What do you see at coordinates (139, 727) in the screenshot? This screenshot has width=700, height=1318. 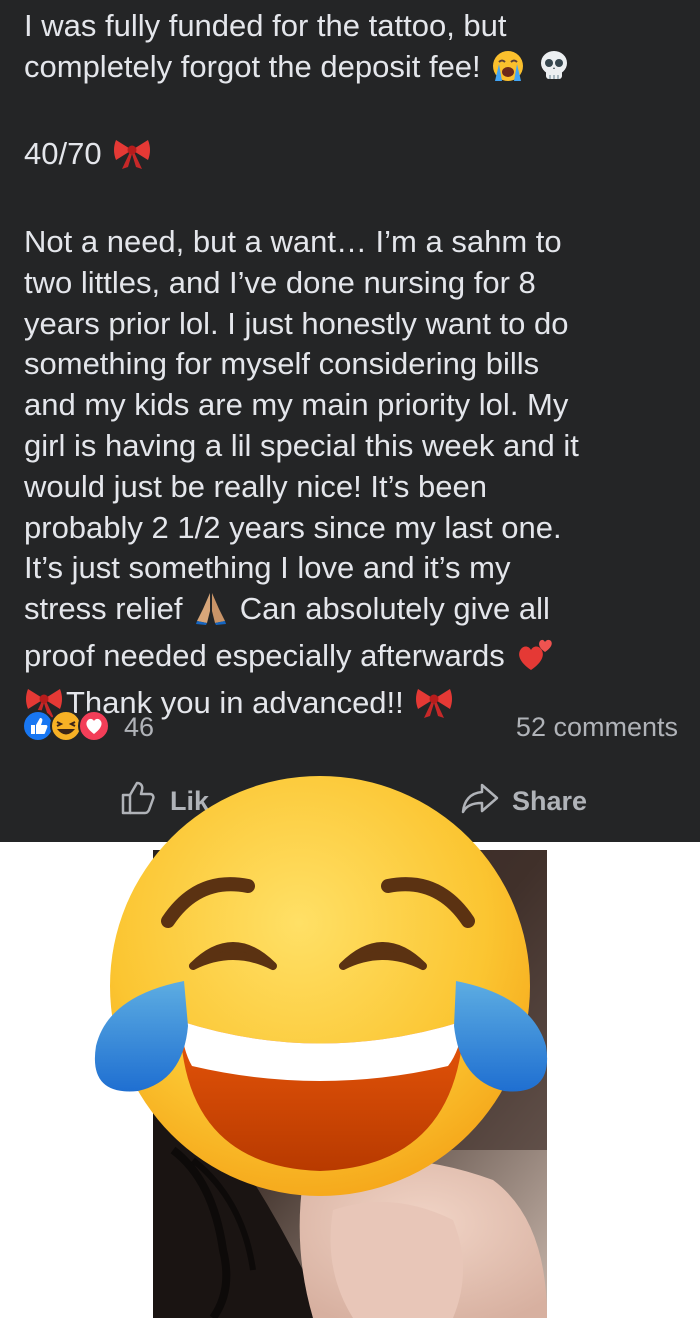 I see `reaction-count: 46` at bounding box center [139, 727].